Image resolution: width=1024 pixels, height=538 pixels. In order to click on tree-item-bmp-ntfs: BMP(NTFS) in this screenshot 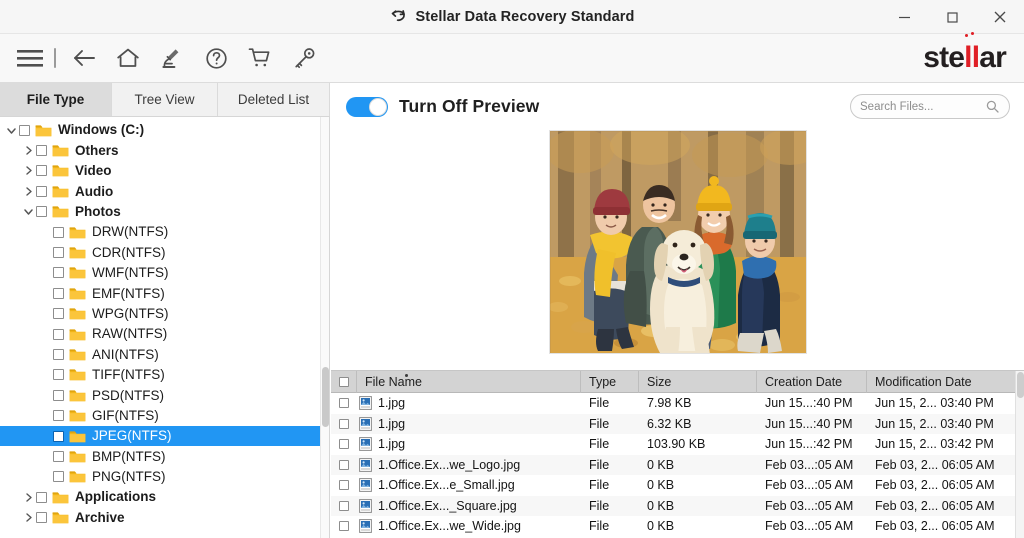, I will do `click(164, 456)`.